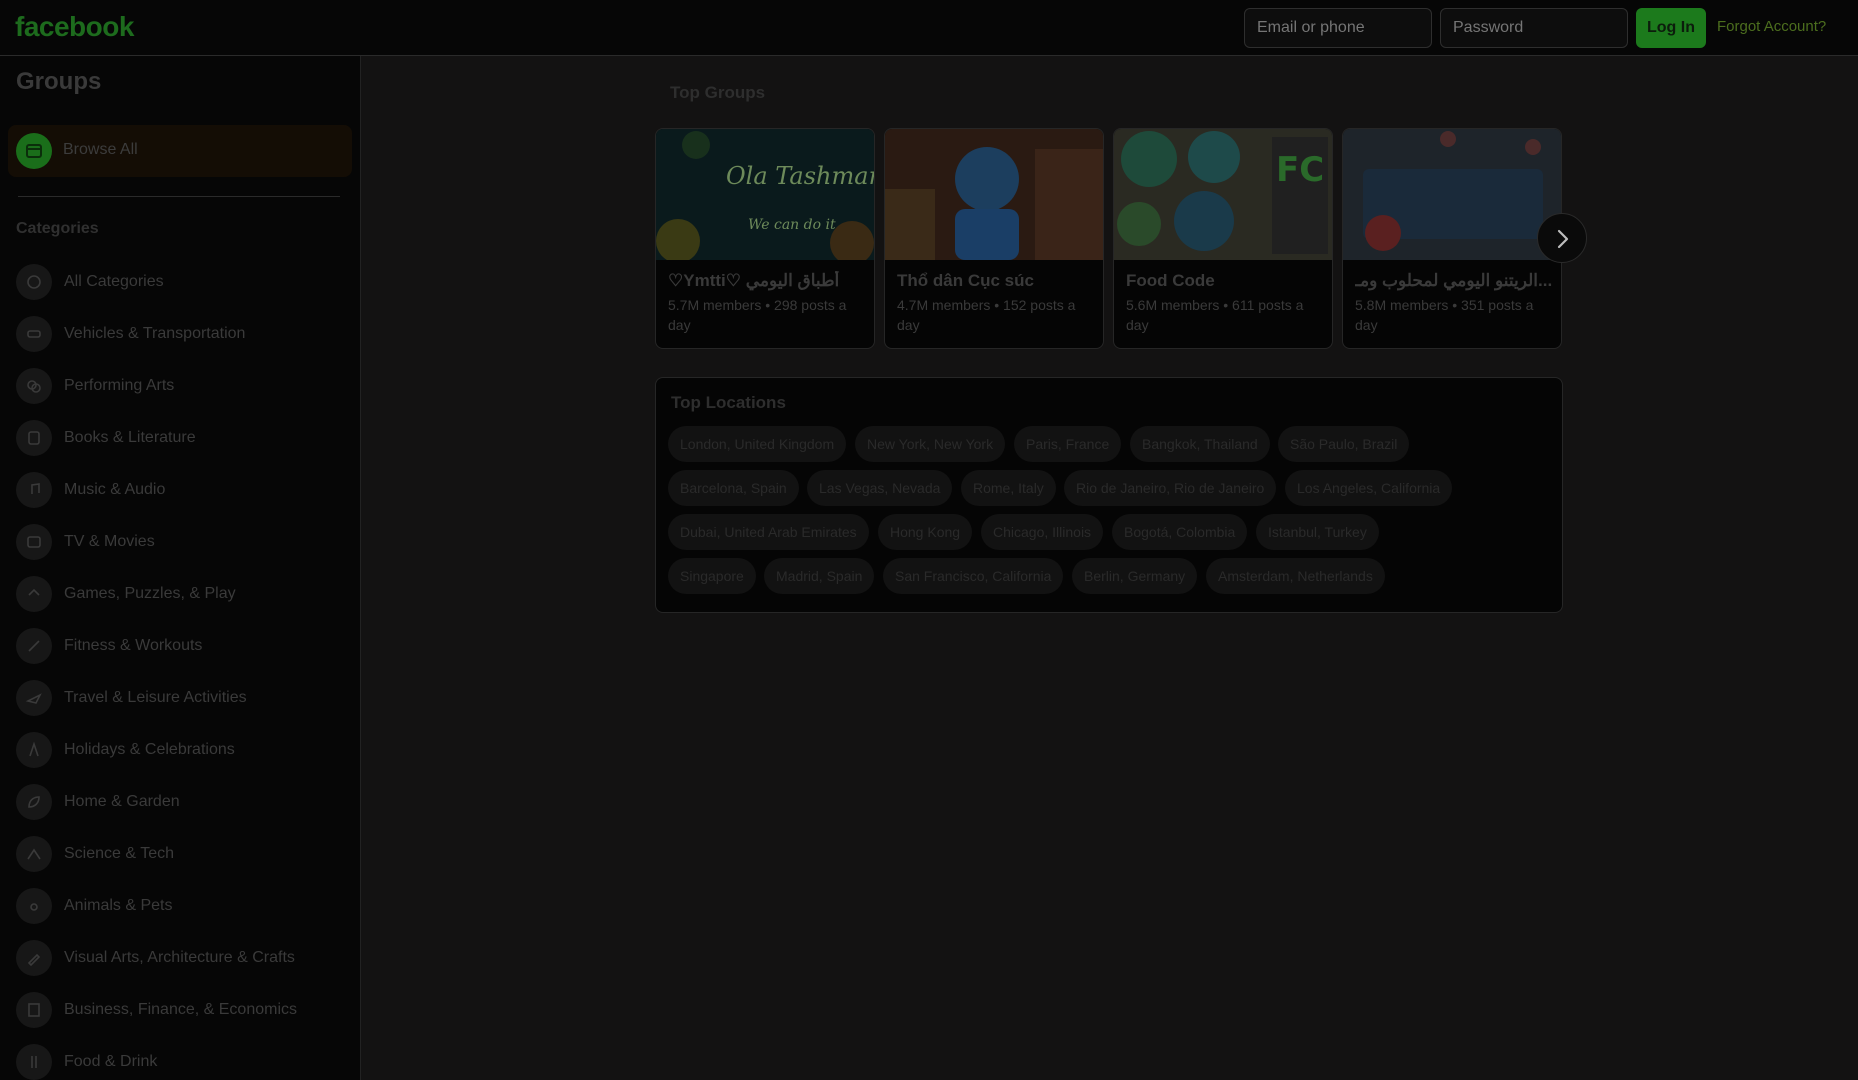 The image size is (1858, 1080). Describe the element at coordinates (733, 488) in the screenshot. I see `location-chip: Barcelona, Spain` at that location.